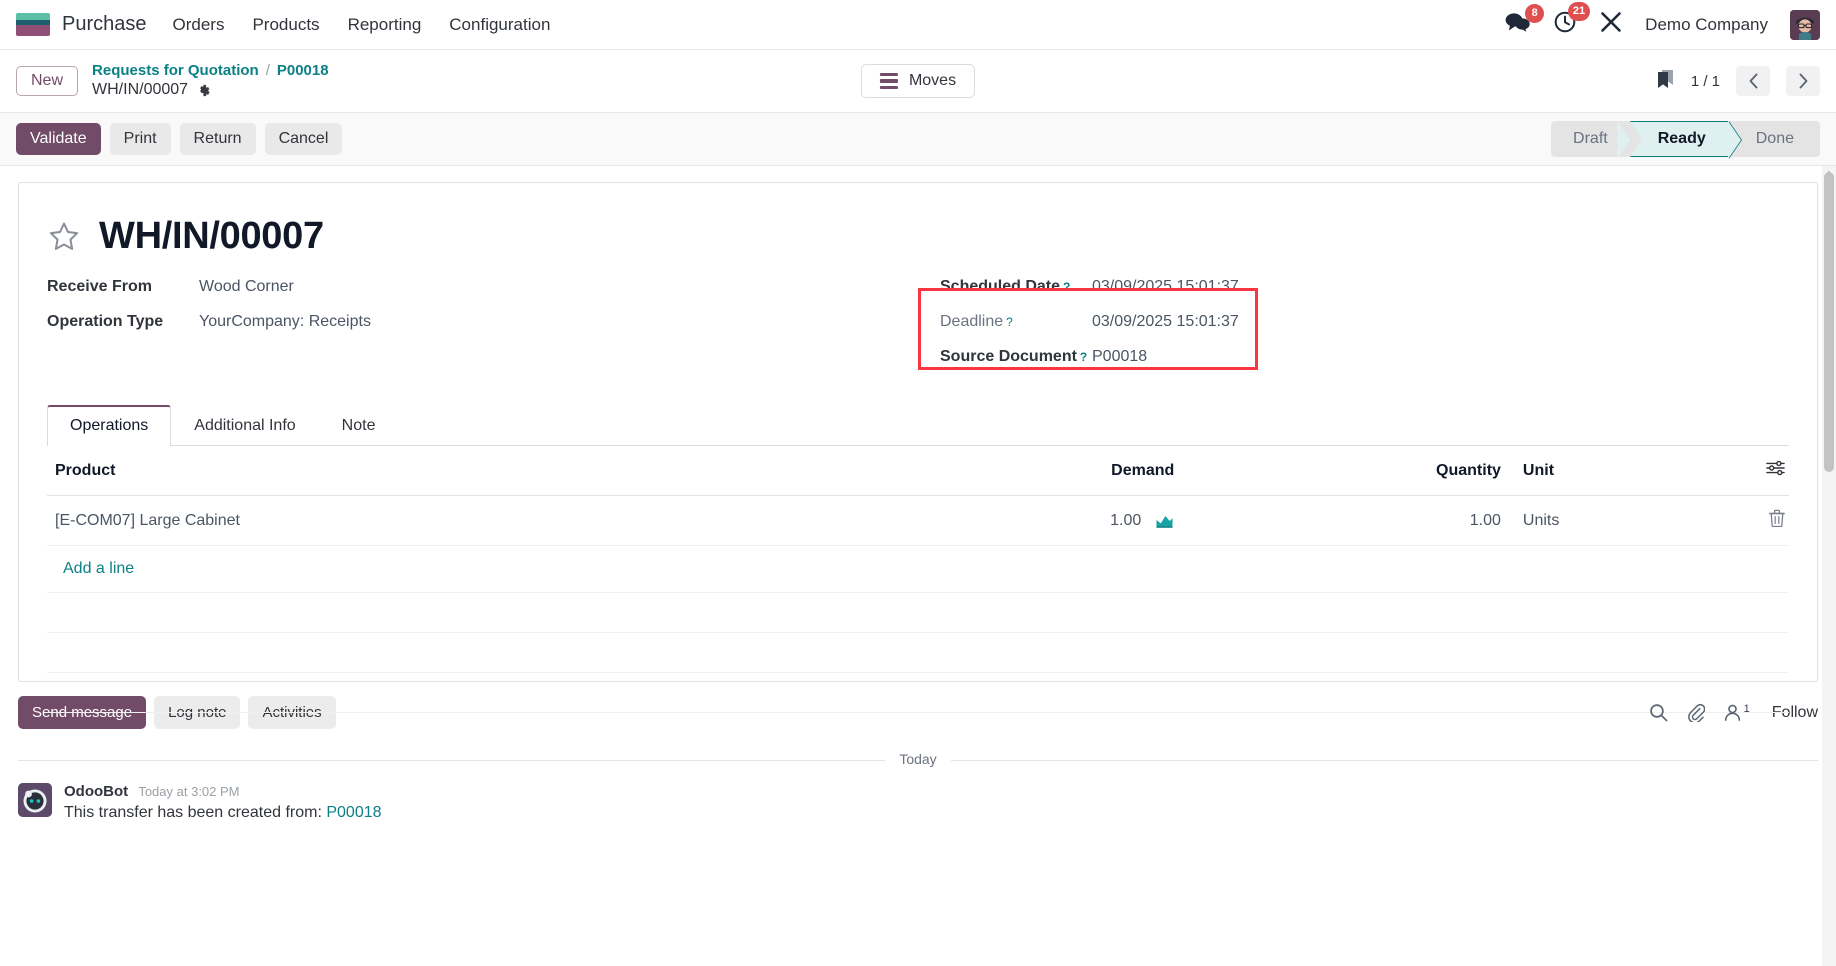 This screenshot has height=966, width=1836. Describe the element at coordinates (1364, 287) in the screenshot. I see `field-scheduled-date: Scheduled Date ? 03/09/2025 15:01:37` at that location.